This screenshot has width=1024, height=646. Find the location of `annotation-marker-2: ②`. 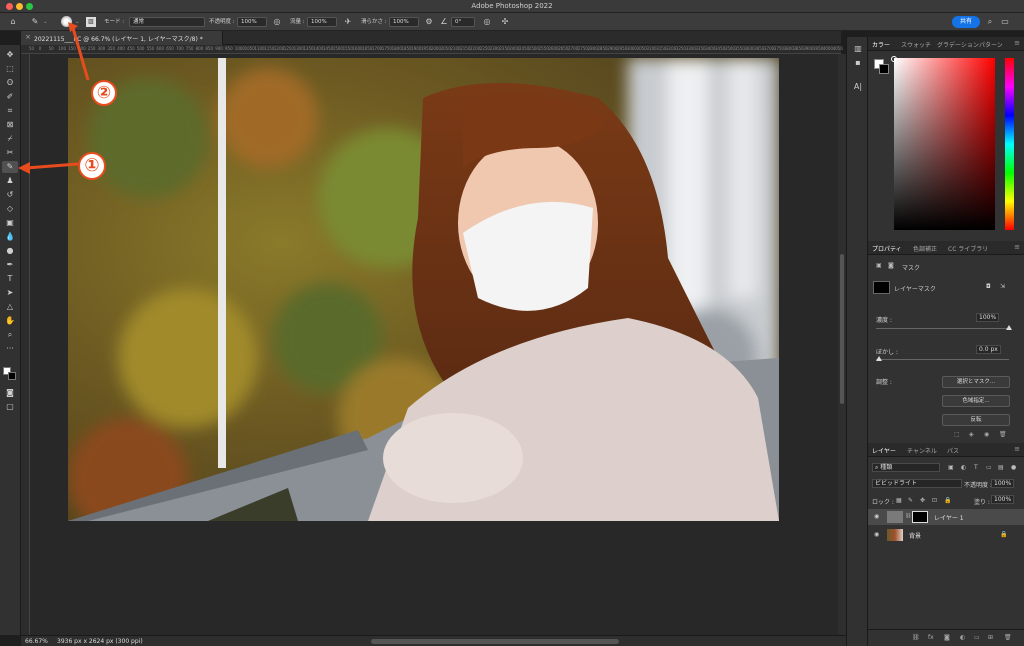

annotation-marker-2: ② is located at coordinates (104, 93).